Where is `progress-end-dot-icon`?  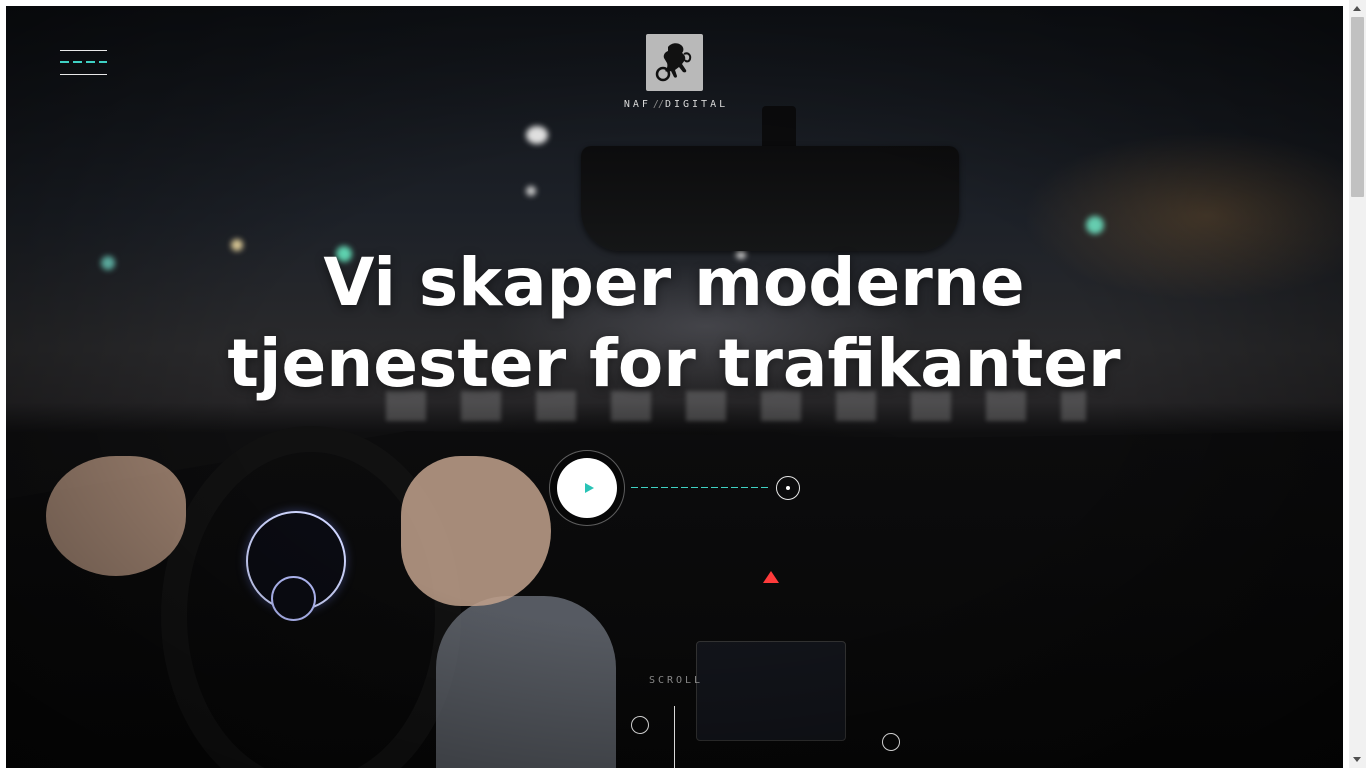 progress-end-dot-icon is located at coordinates (788, 488).